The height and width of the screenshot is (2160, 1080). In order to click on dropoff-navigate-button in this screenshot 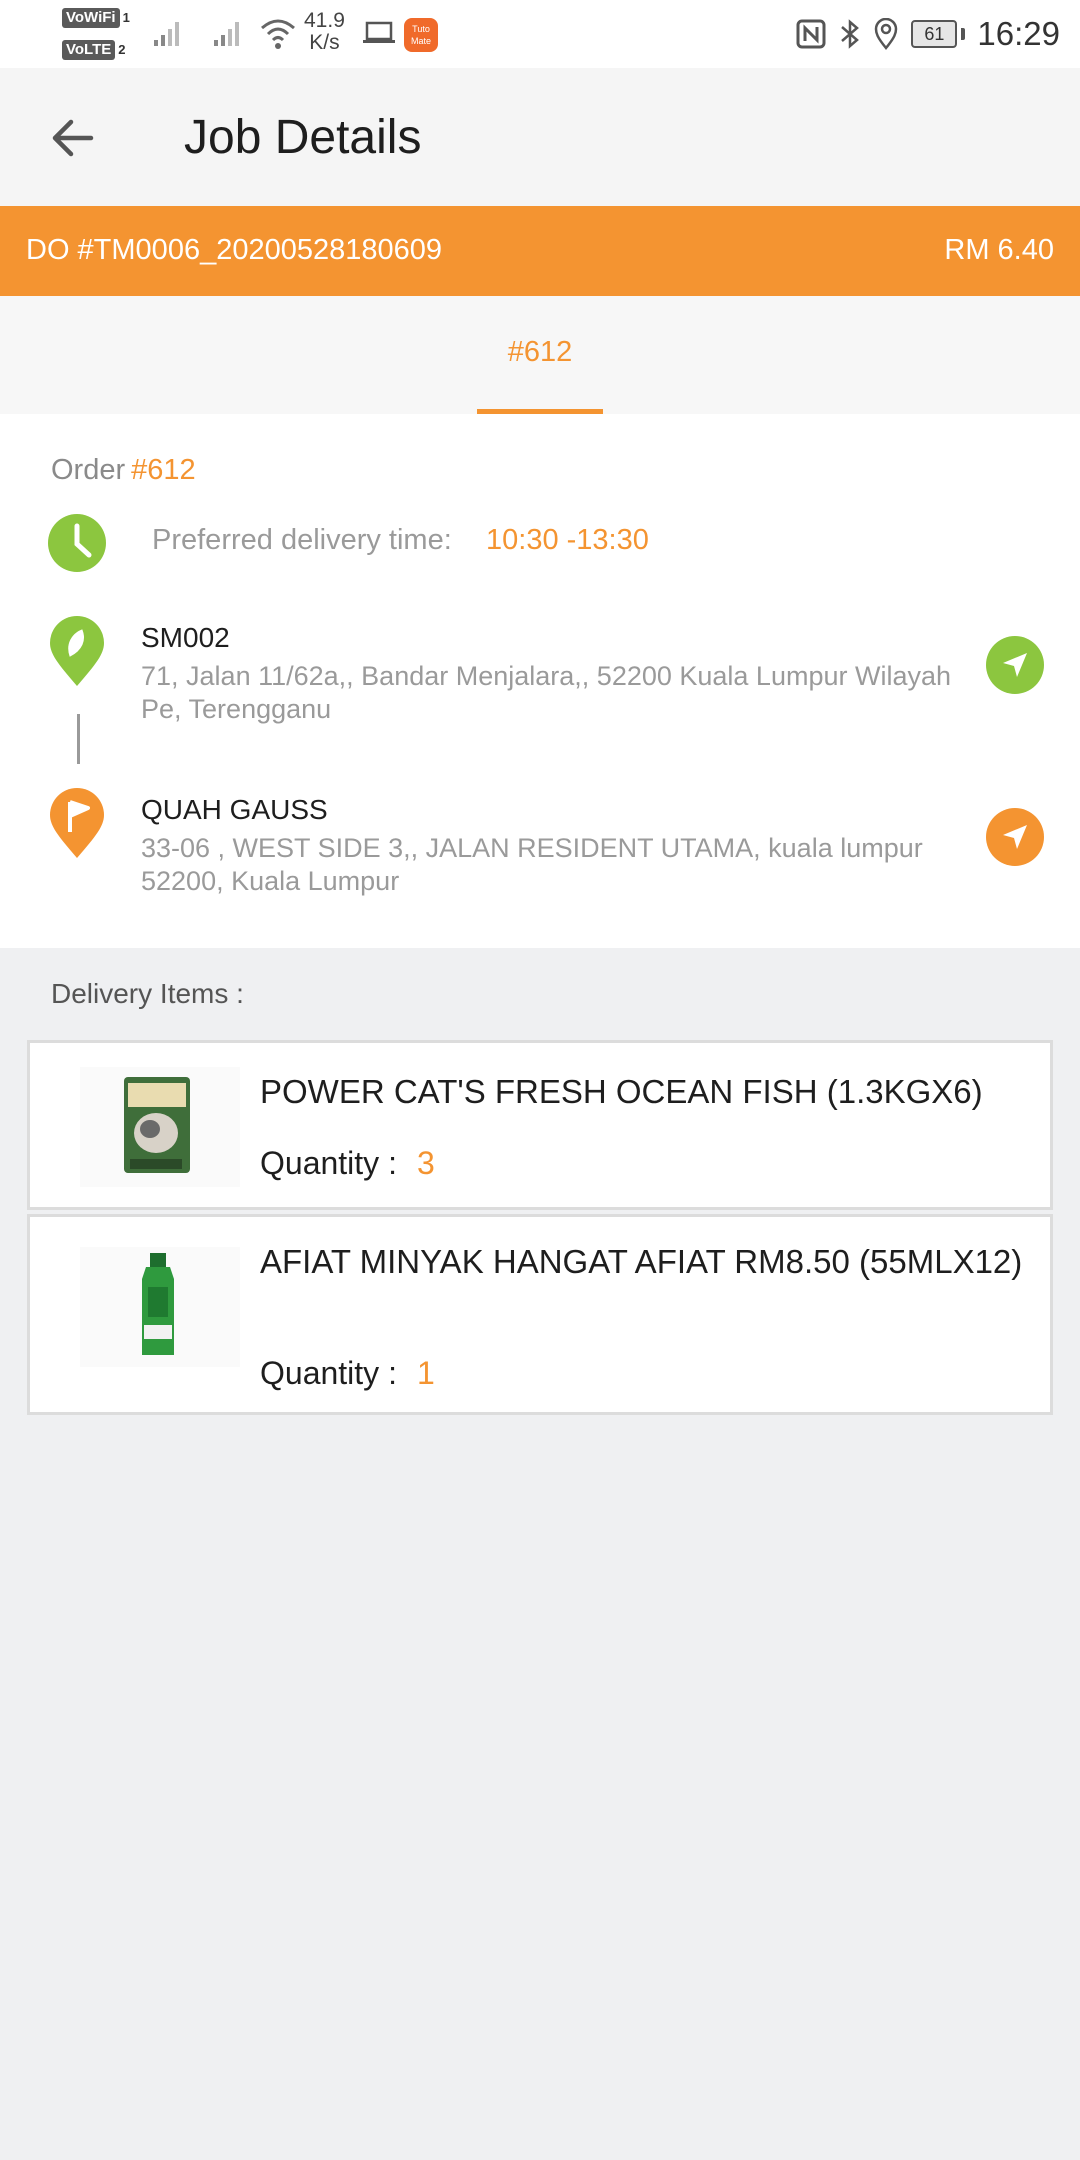, I will do `click(1015, 837)`.